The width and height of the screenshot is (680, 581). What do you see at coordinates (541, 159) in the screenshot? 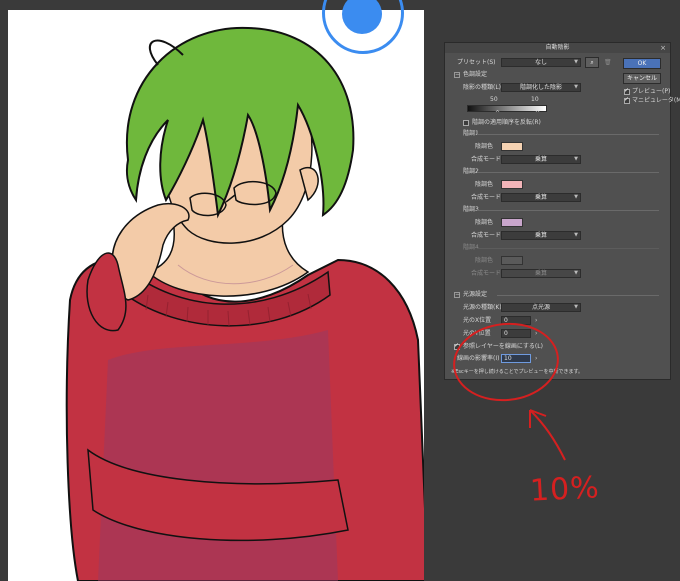
I see `tone1-mode-select: 乗算 ▼` at bounding box center [541, 159].